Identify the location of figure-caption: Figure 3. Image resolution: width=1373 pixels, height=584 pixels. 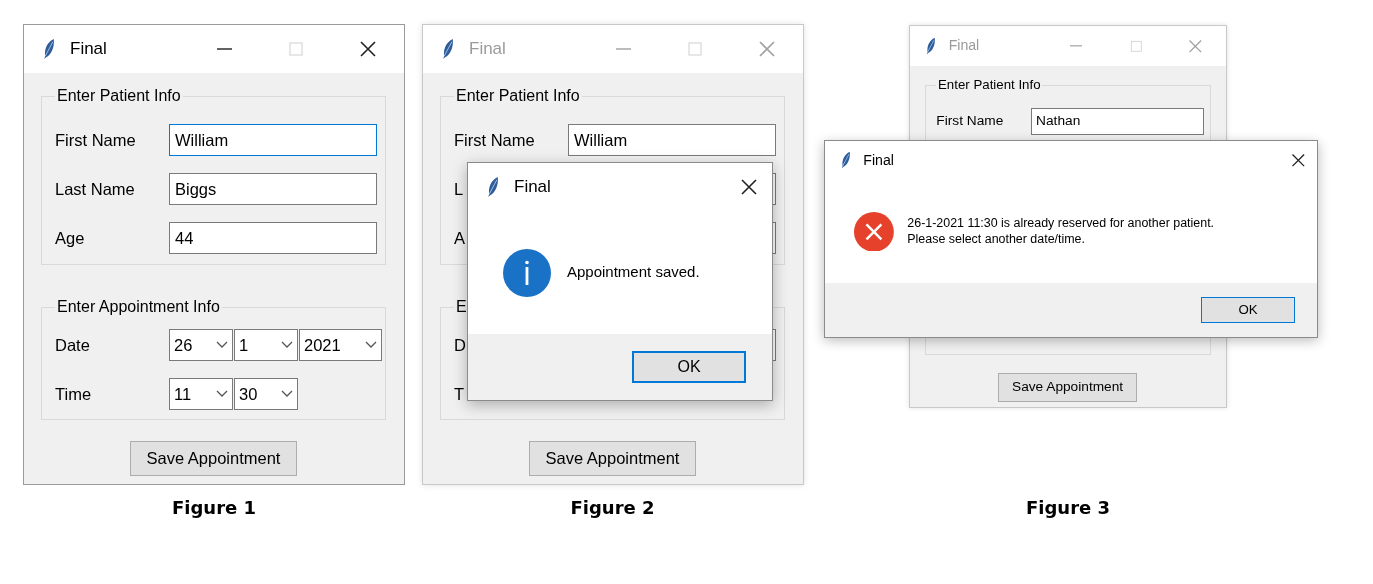
(1067, 508).